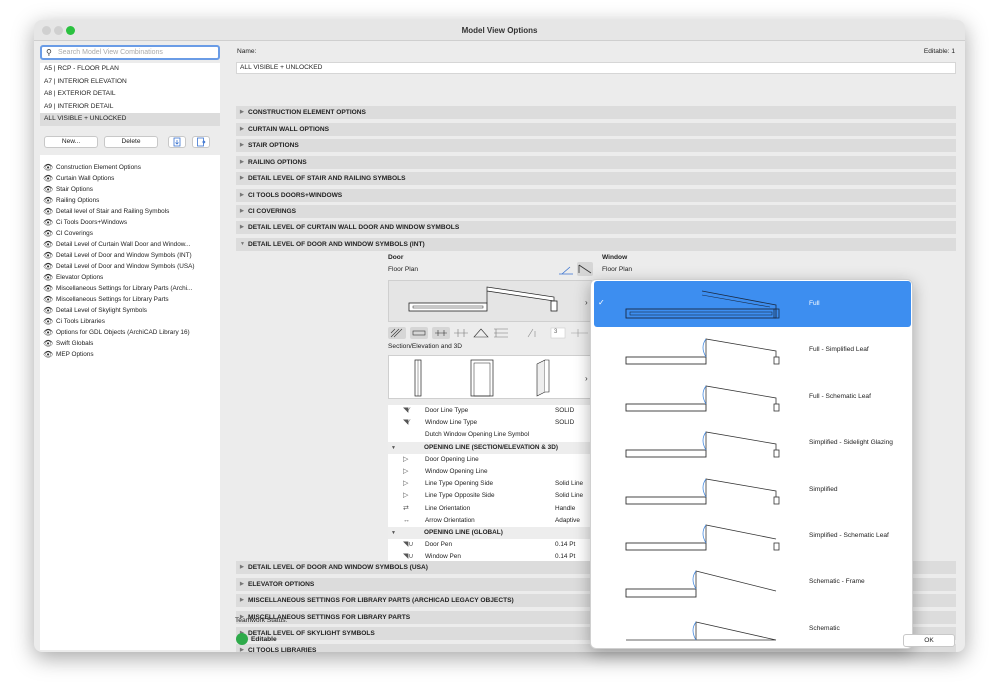  I want to click on door-symbol-preview-icon, so click(701, 584).